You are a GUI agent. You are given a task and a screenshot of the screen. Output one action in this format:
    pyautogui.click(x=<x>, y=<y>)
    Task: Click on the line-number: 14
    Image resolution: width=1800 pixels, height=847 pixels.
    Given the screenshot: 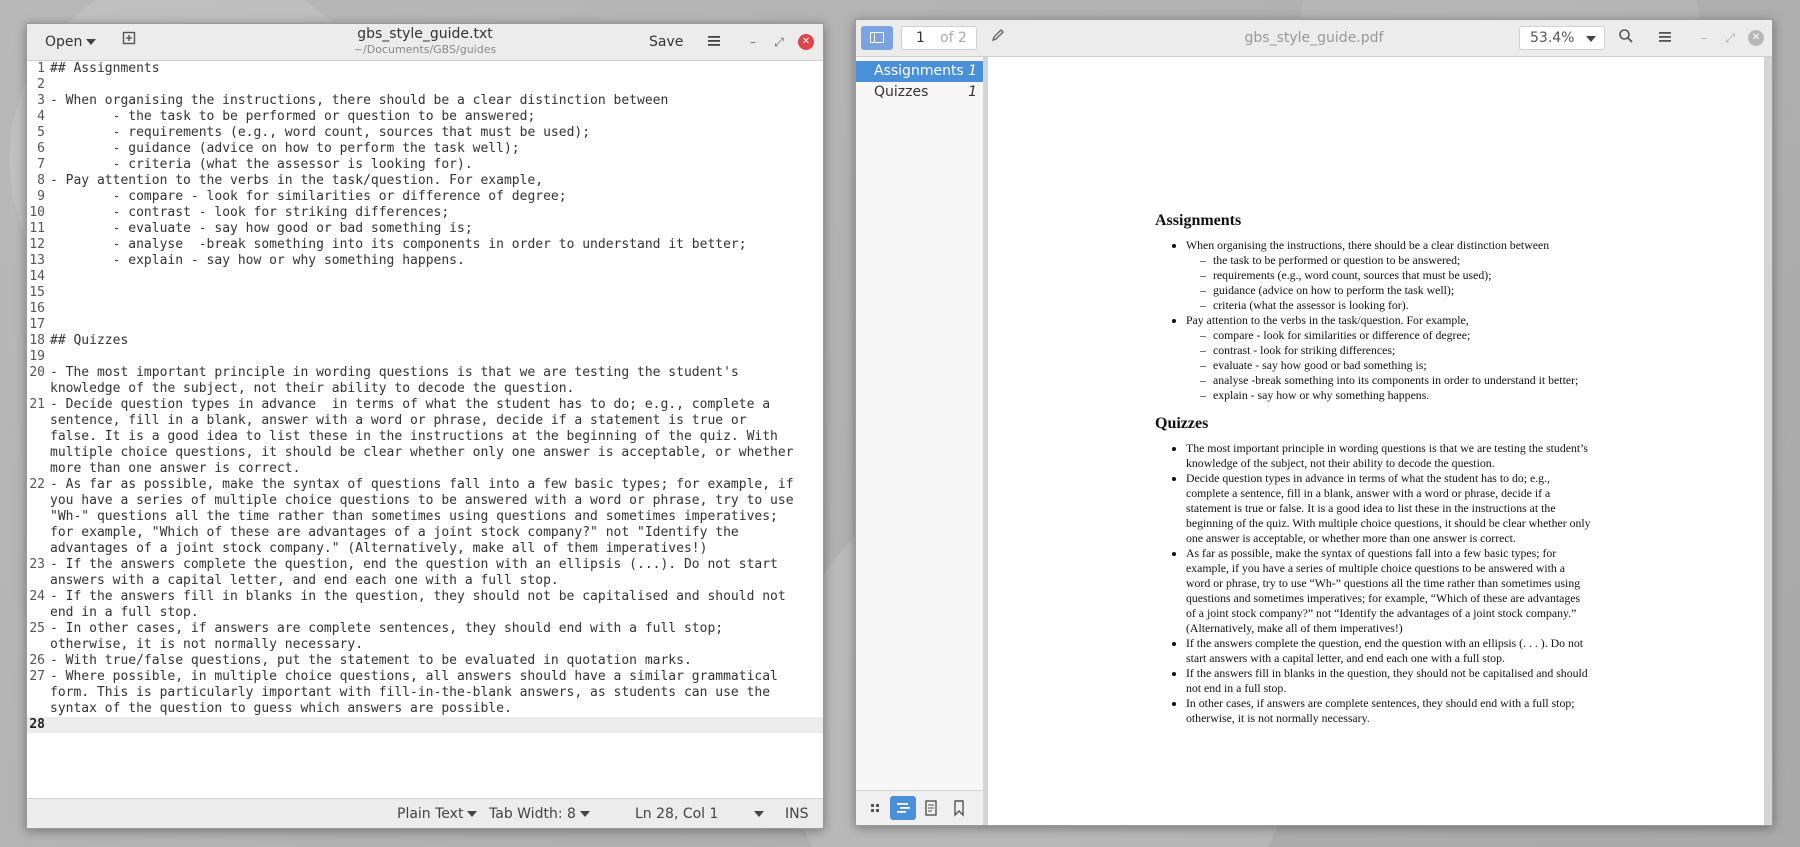 What is the action you would take?
    pyautogui.click(x=37, y=276)
    